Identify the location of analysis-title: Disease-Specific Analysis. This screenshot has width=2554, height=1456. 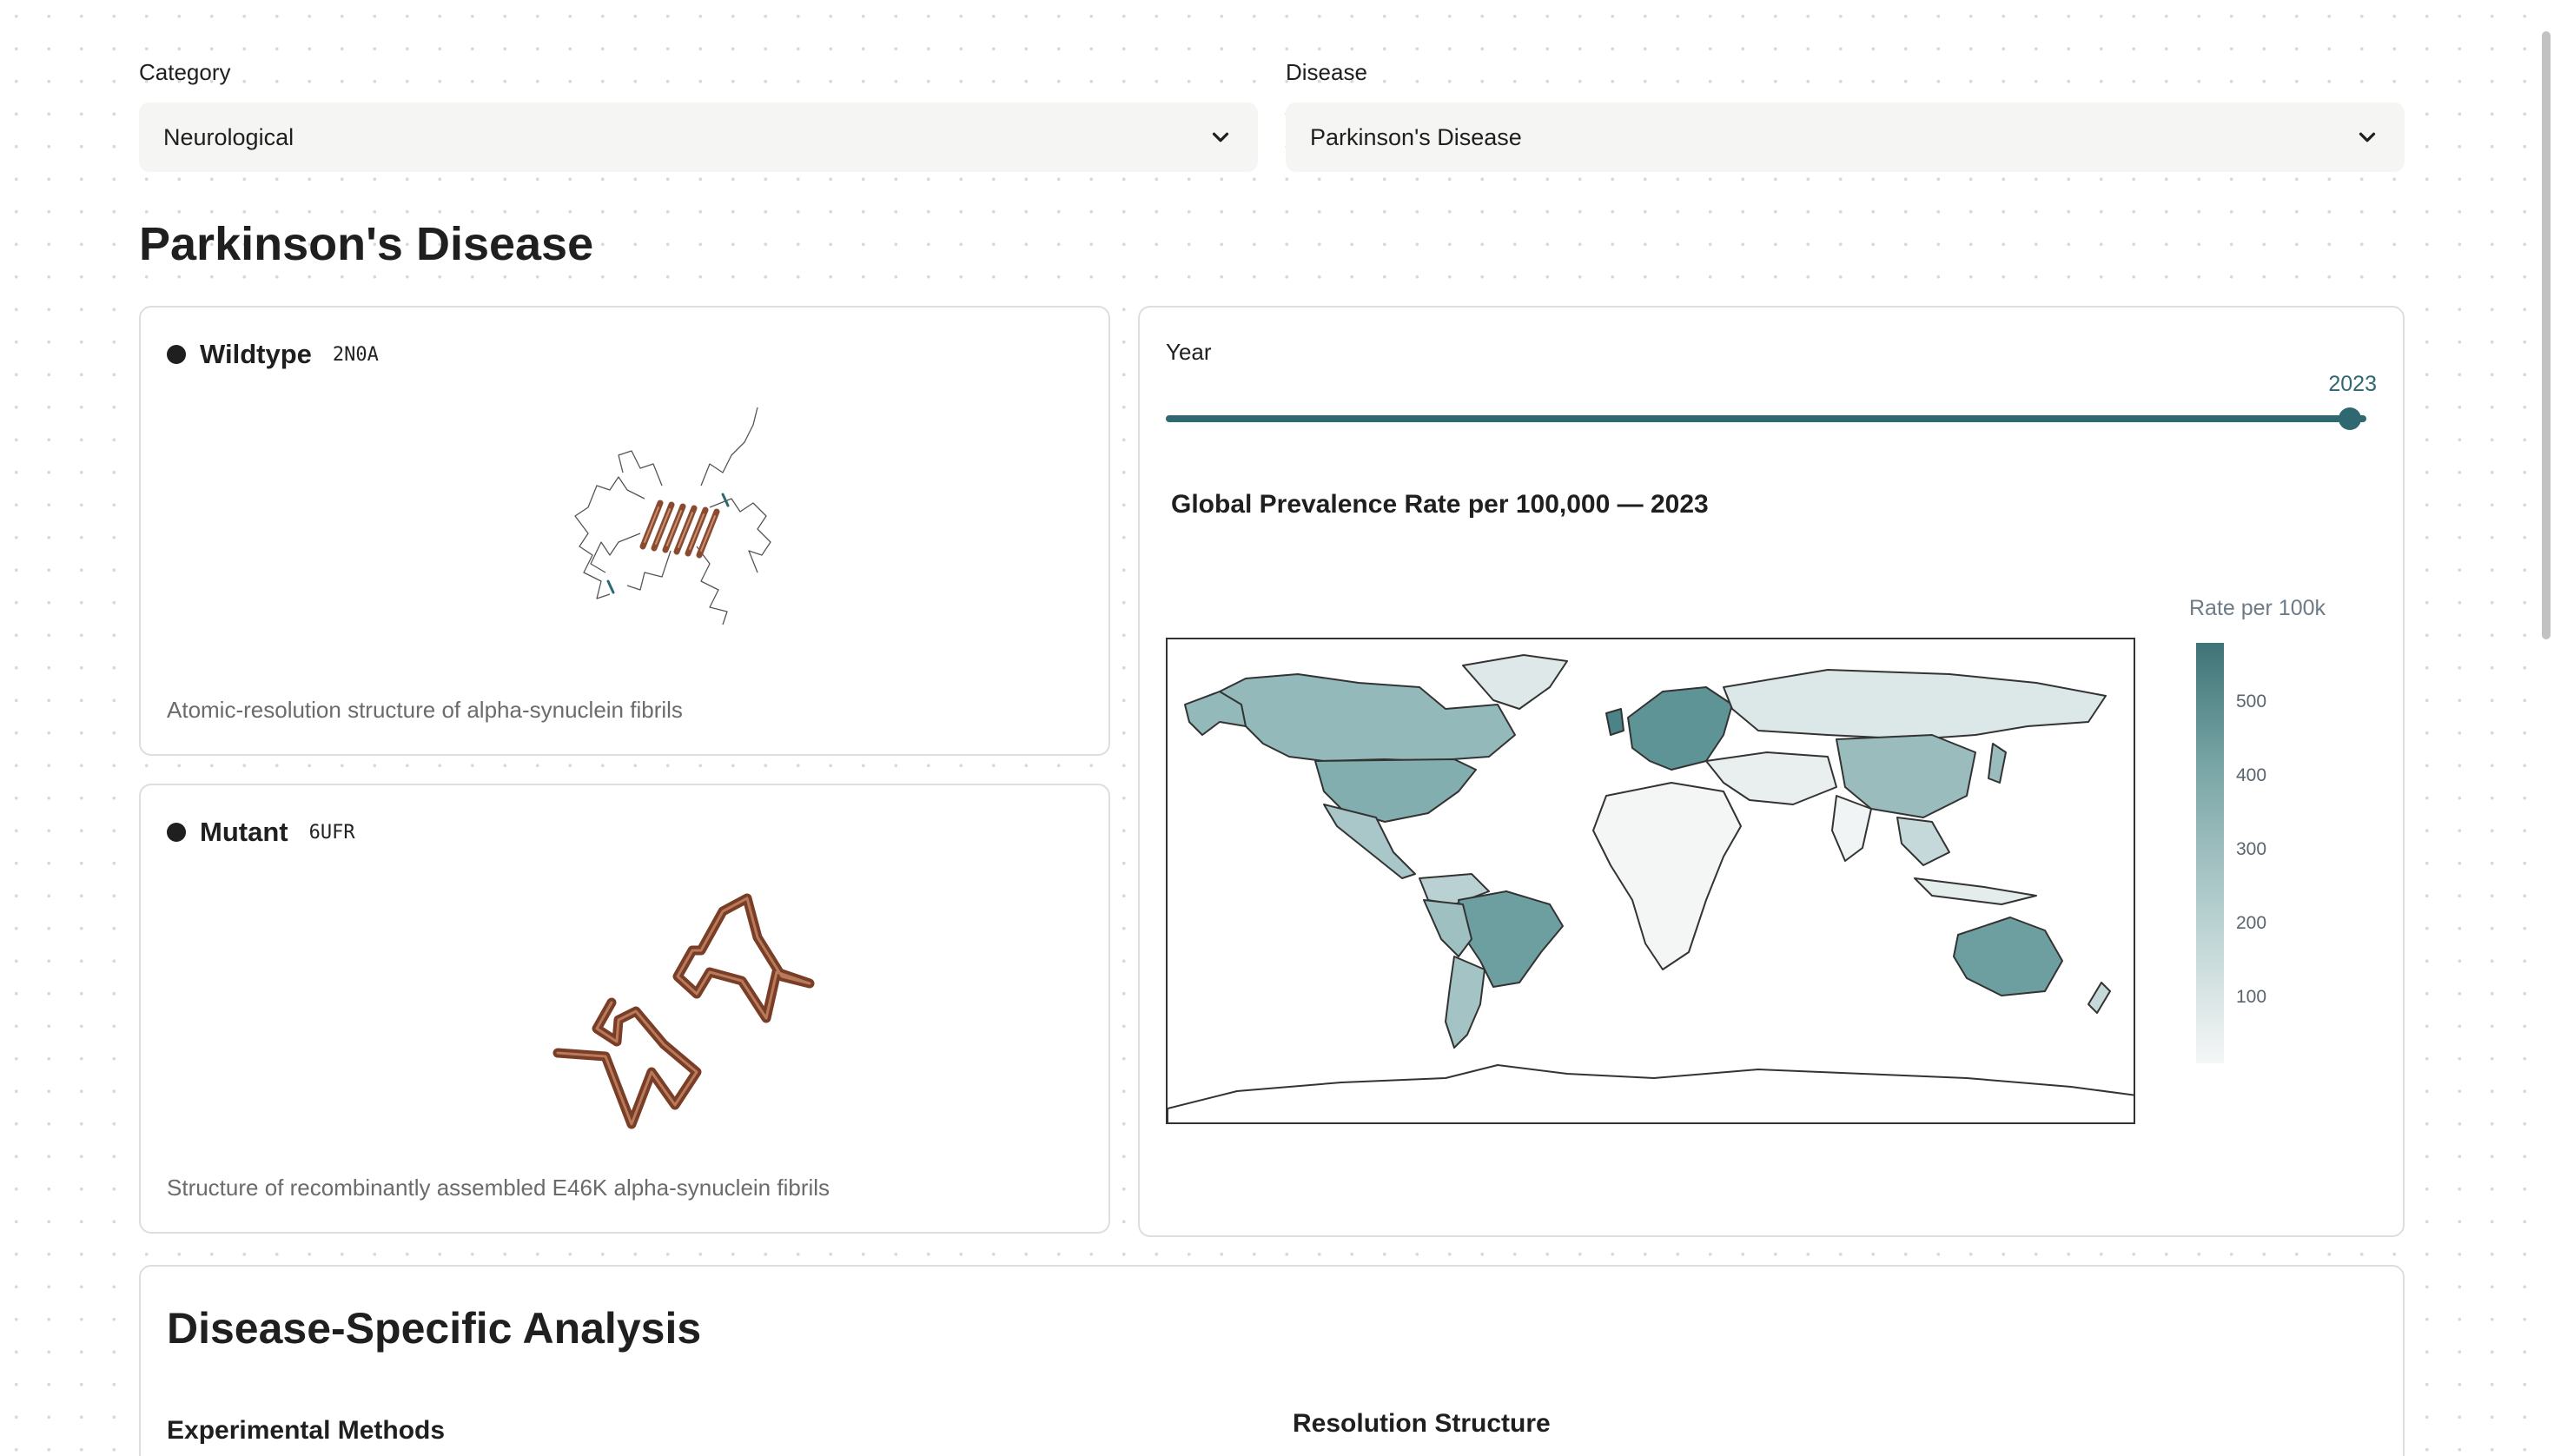
(435, 1328).